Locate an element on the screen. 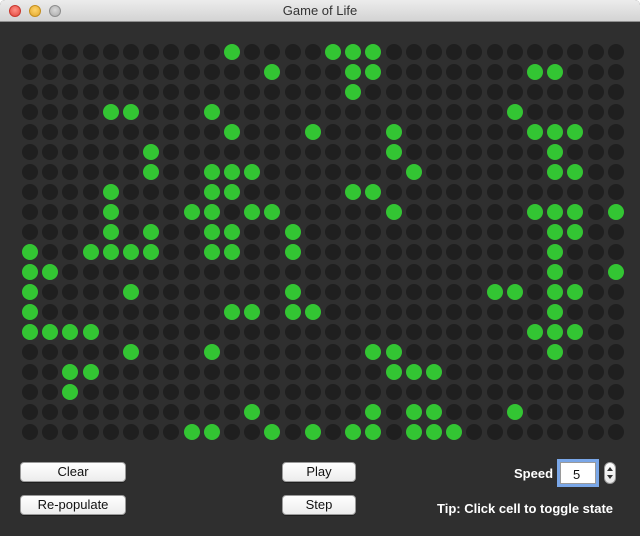  repopulate-button: Re-populate is located at coordinates (73, 505).